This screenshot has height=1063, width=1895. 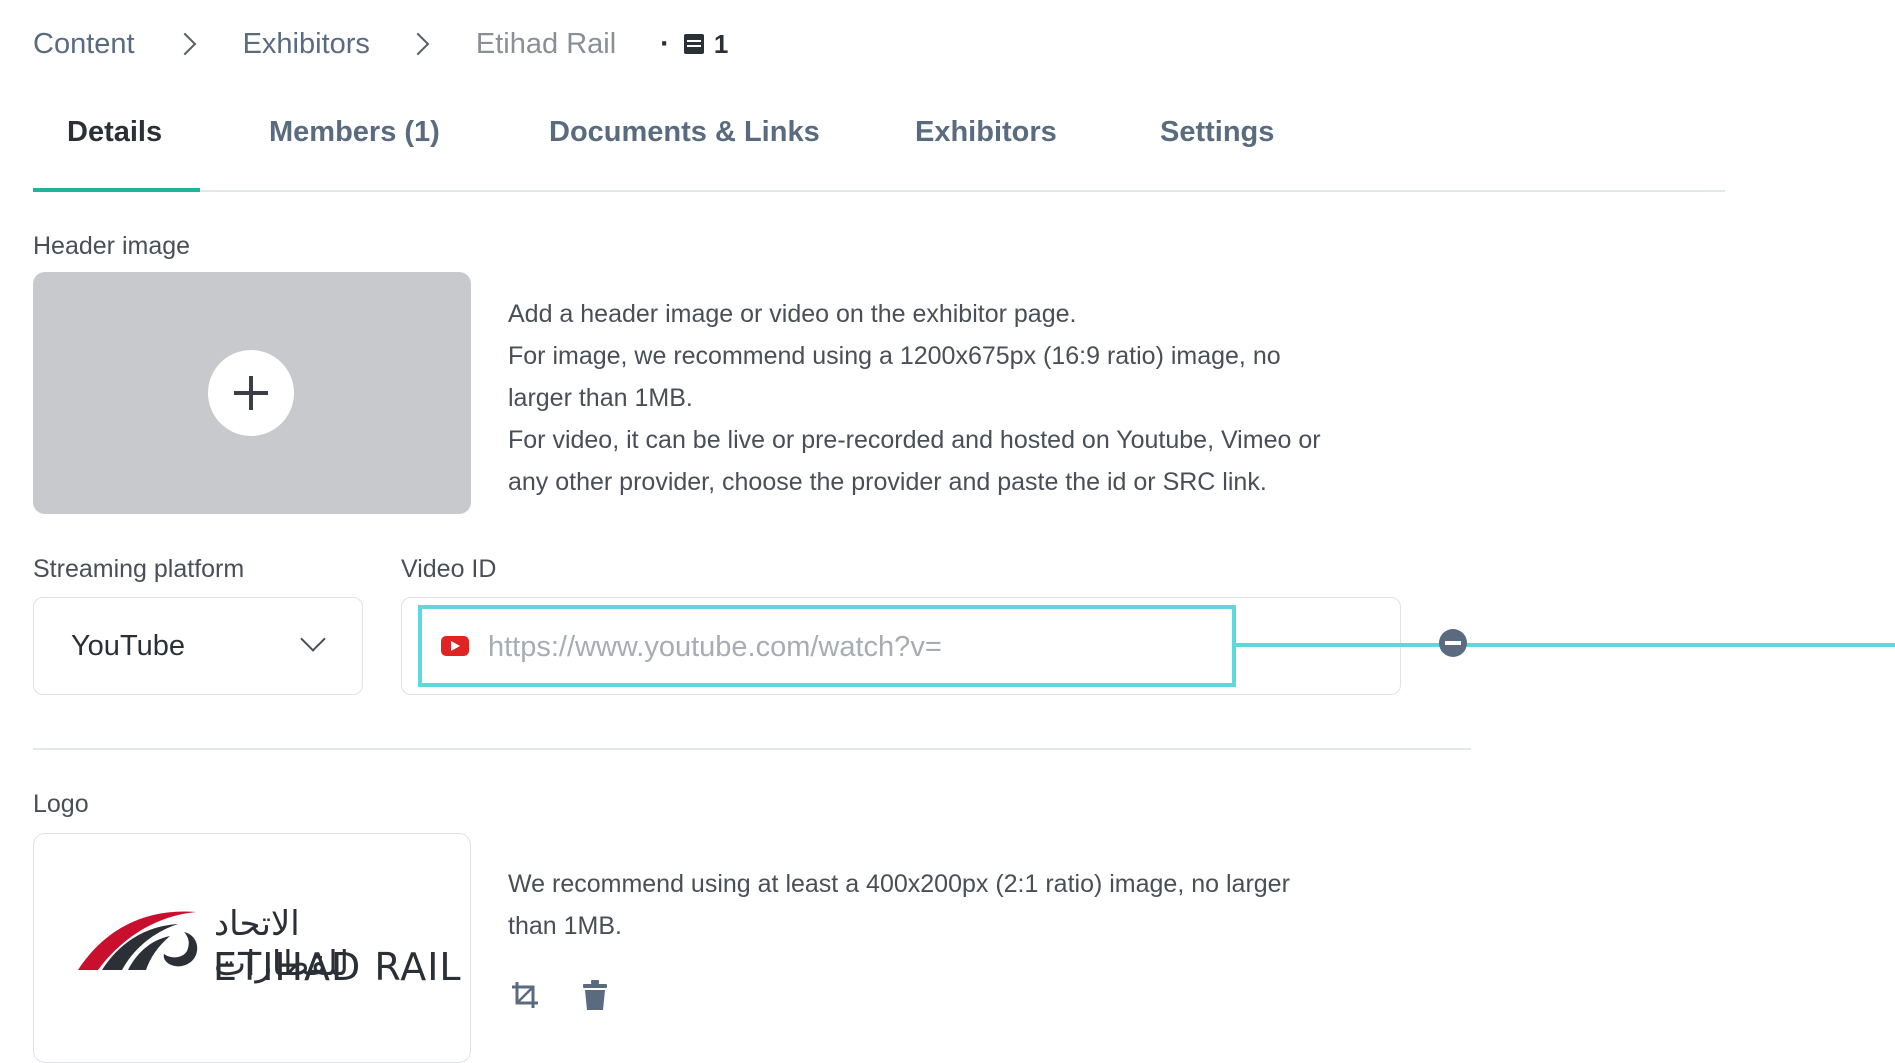 I want to click on description-line: than 1MB., so click(x=565, y=926).